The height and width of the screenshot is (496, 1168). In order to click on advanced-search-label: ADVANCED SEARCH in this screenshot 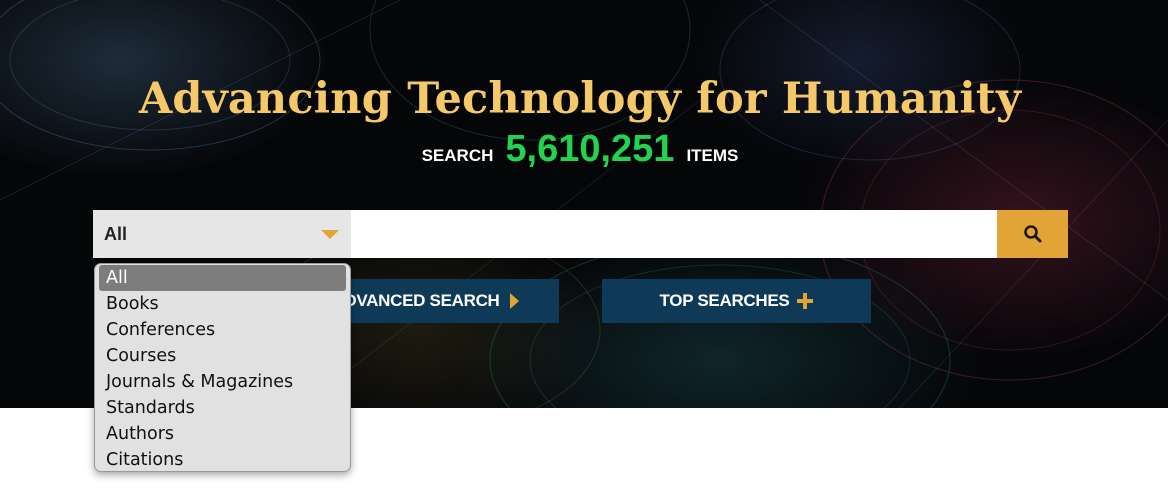, I will do `click(416, 300)`.